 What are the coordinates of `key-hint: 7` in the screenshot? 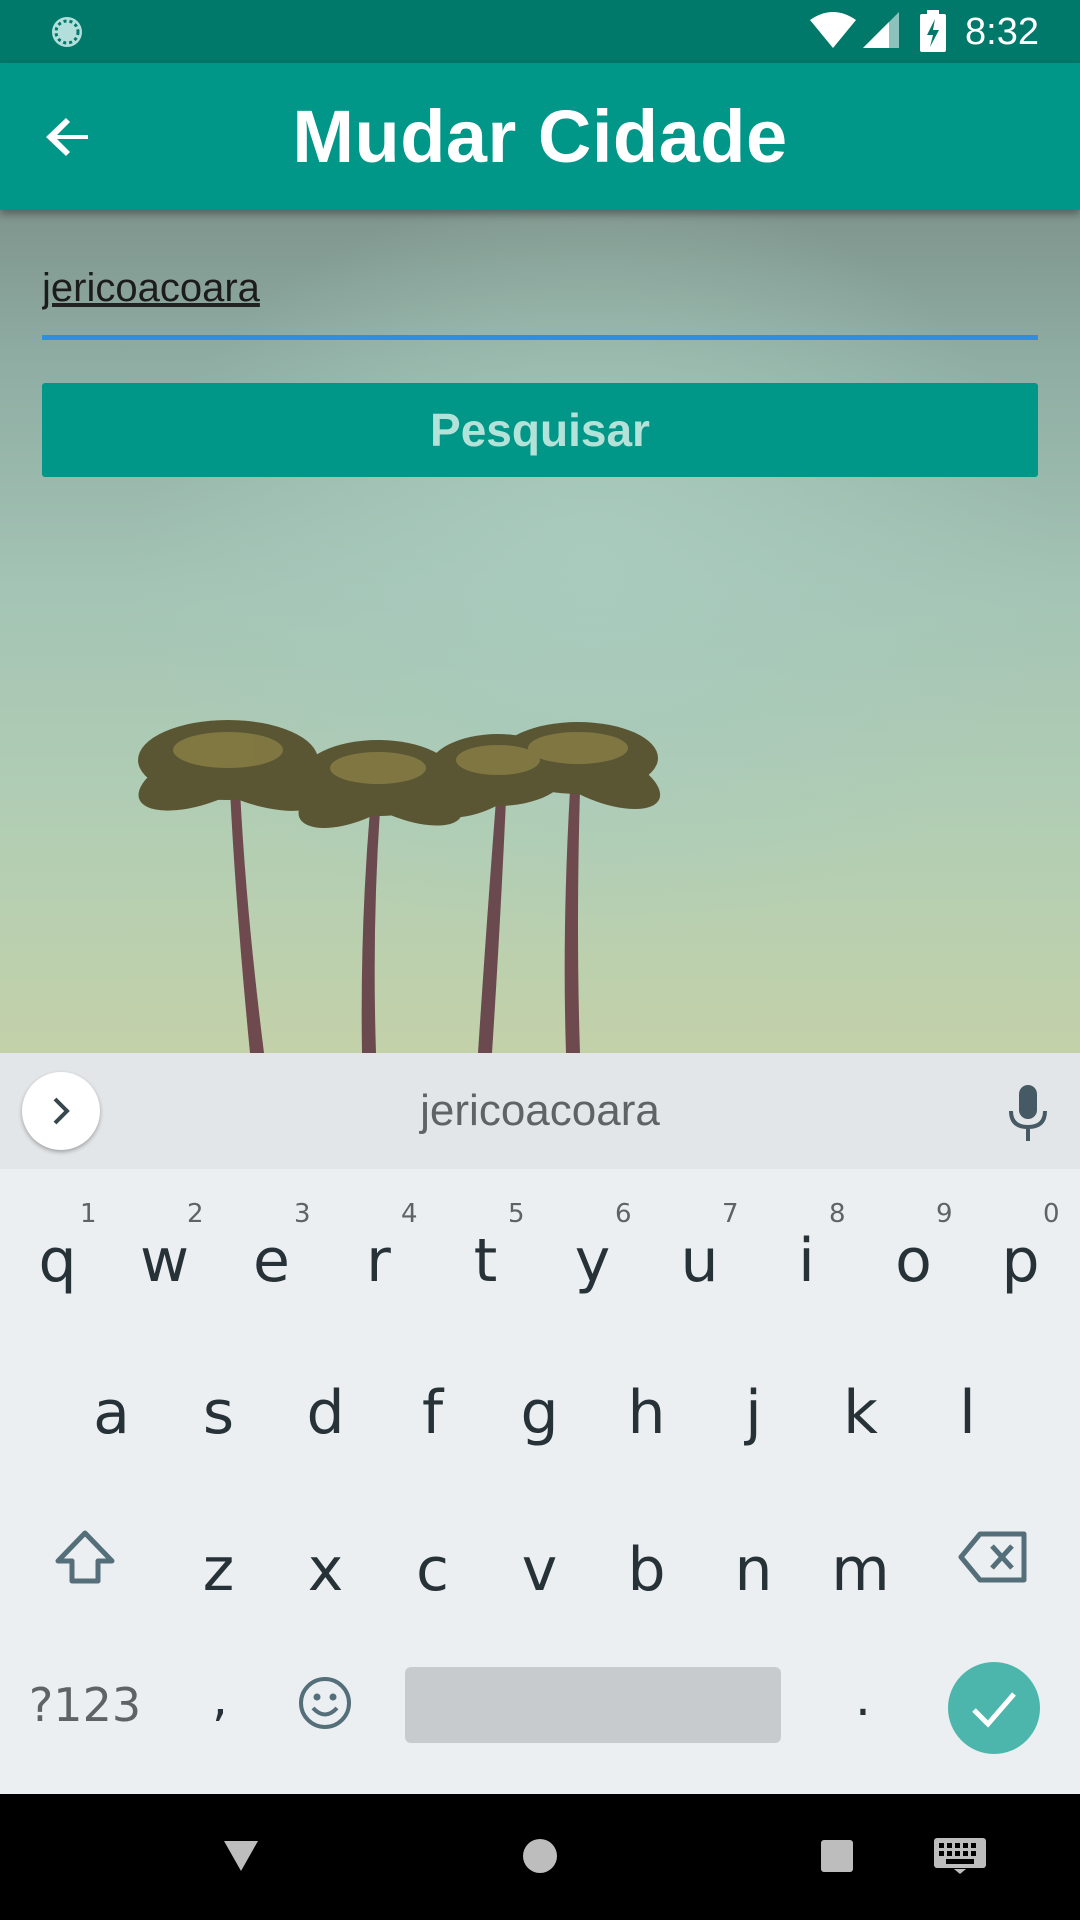 It's located at (730, 1214).